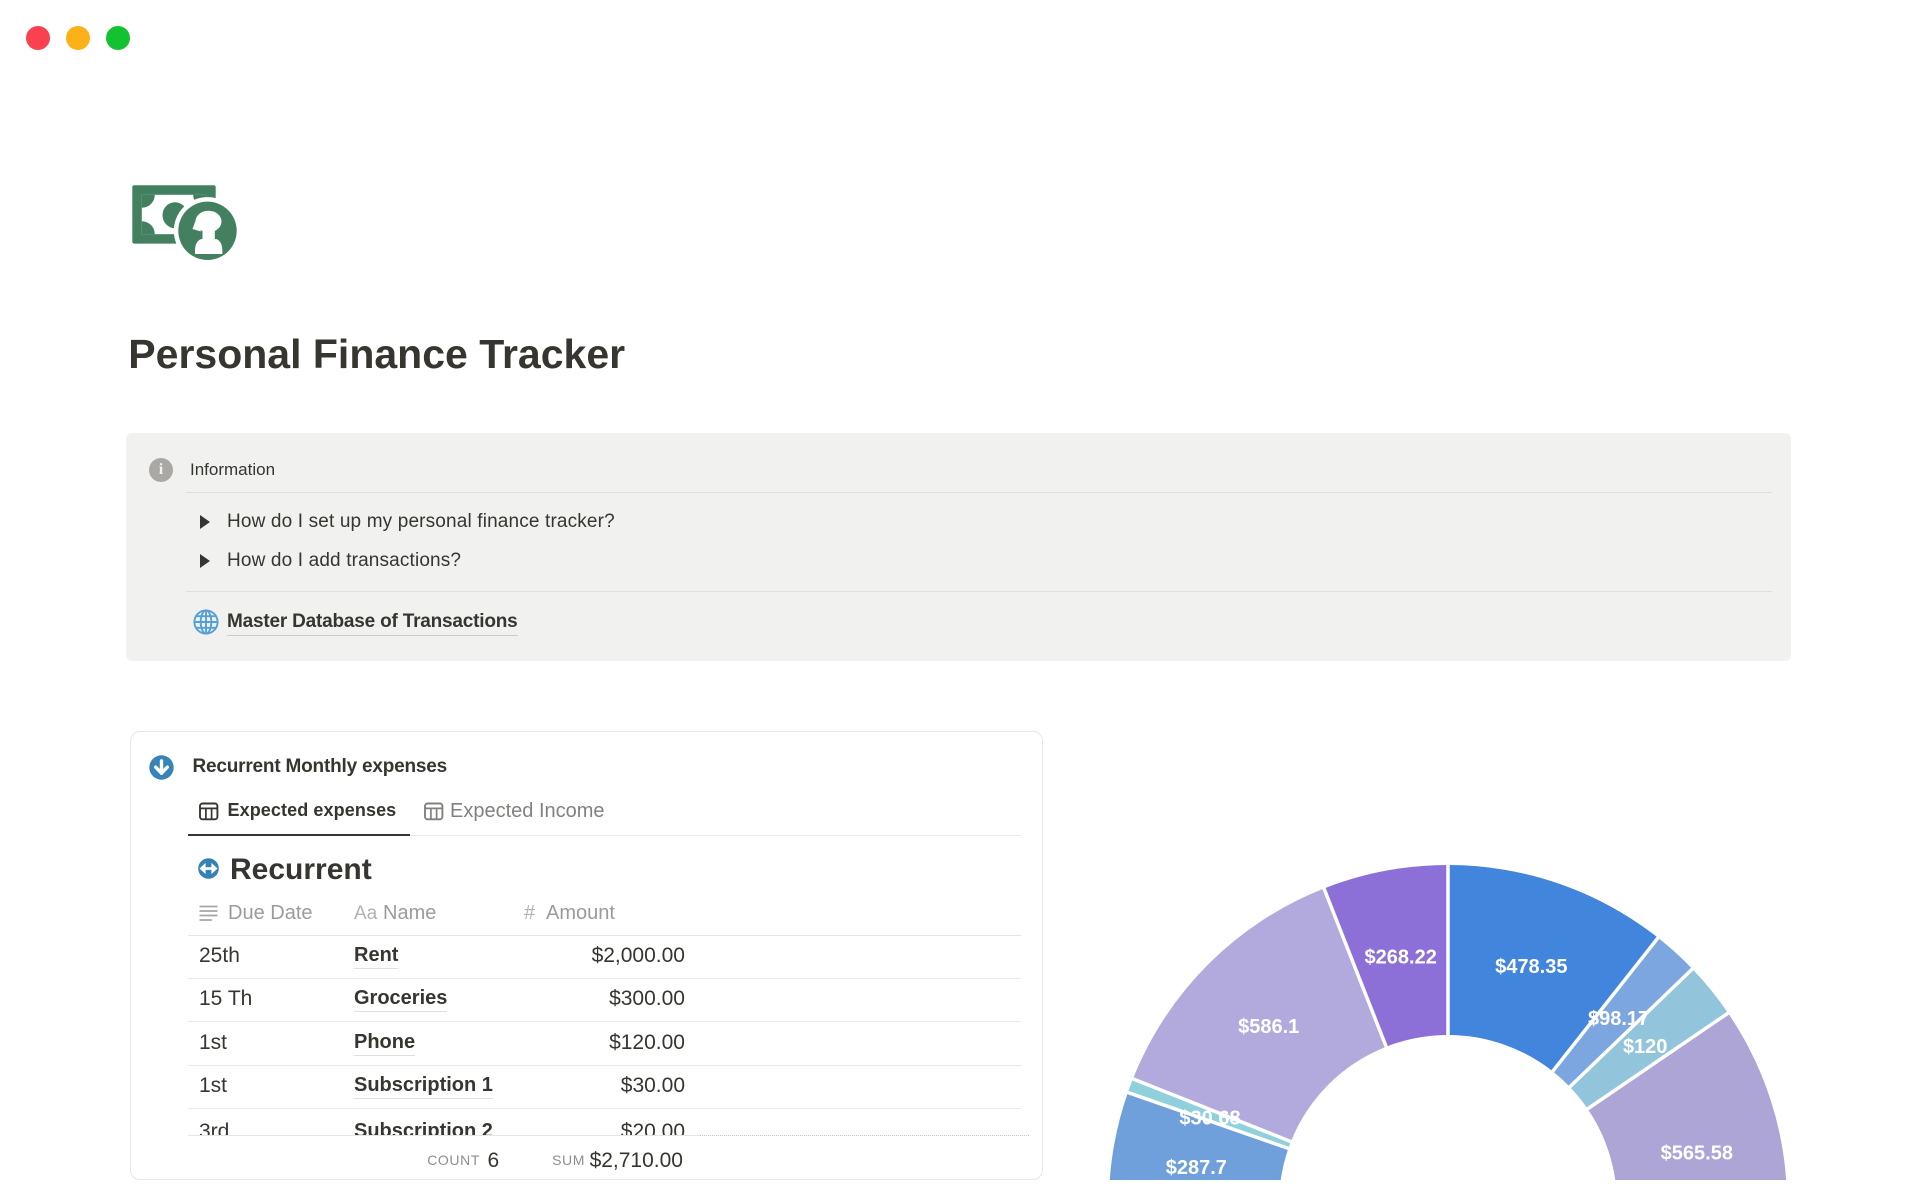 The image size is (1920, 1200). I want to click on svg-text: $98.17, so click(1618, 1019).